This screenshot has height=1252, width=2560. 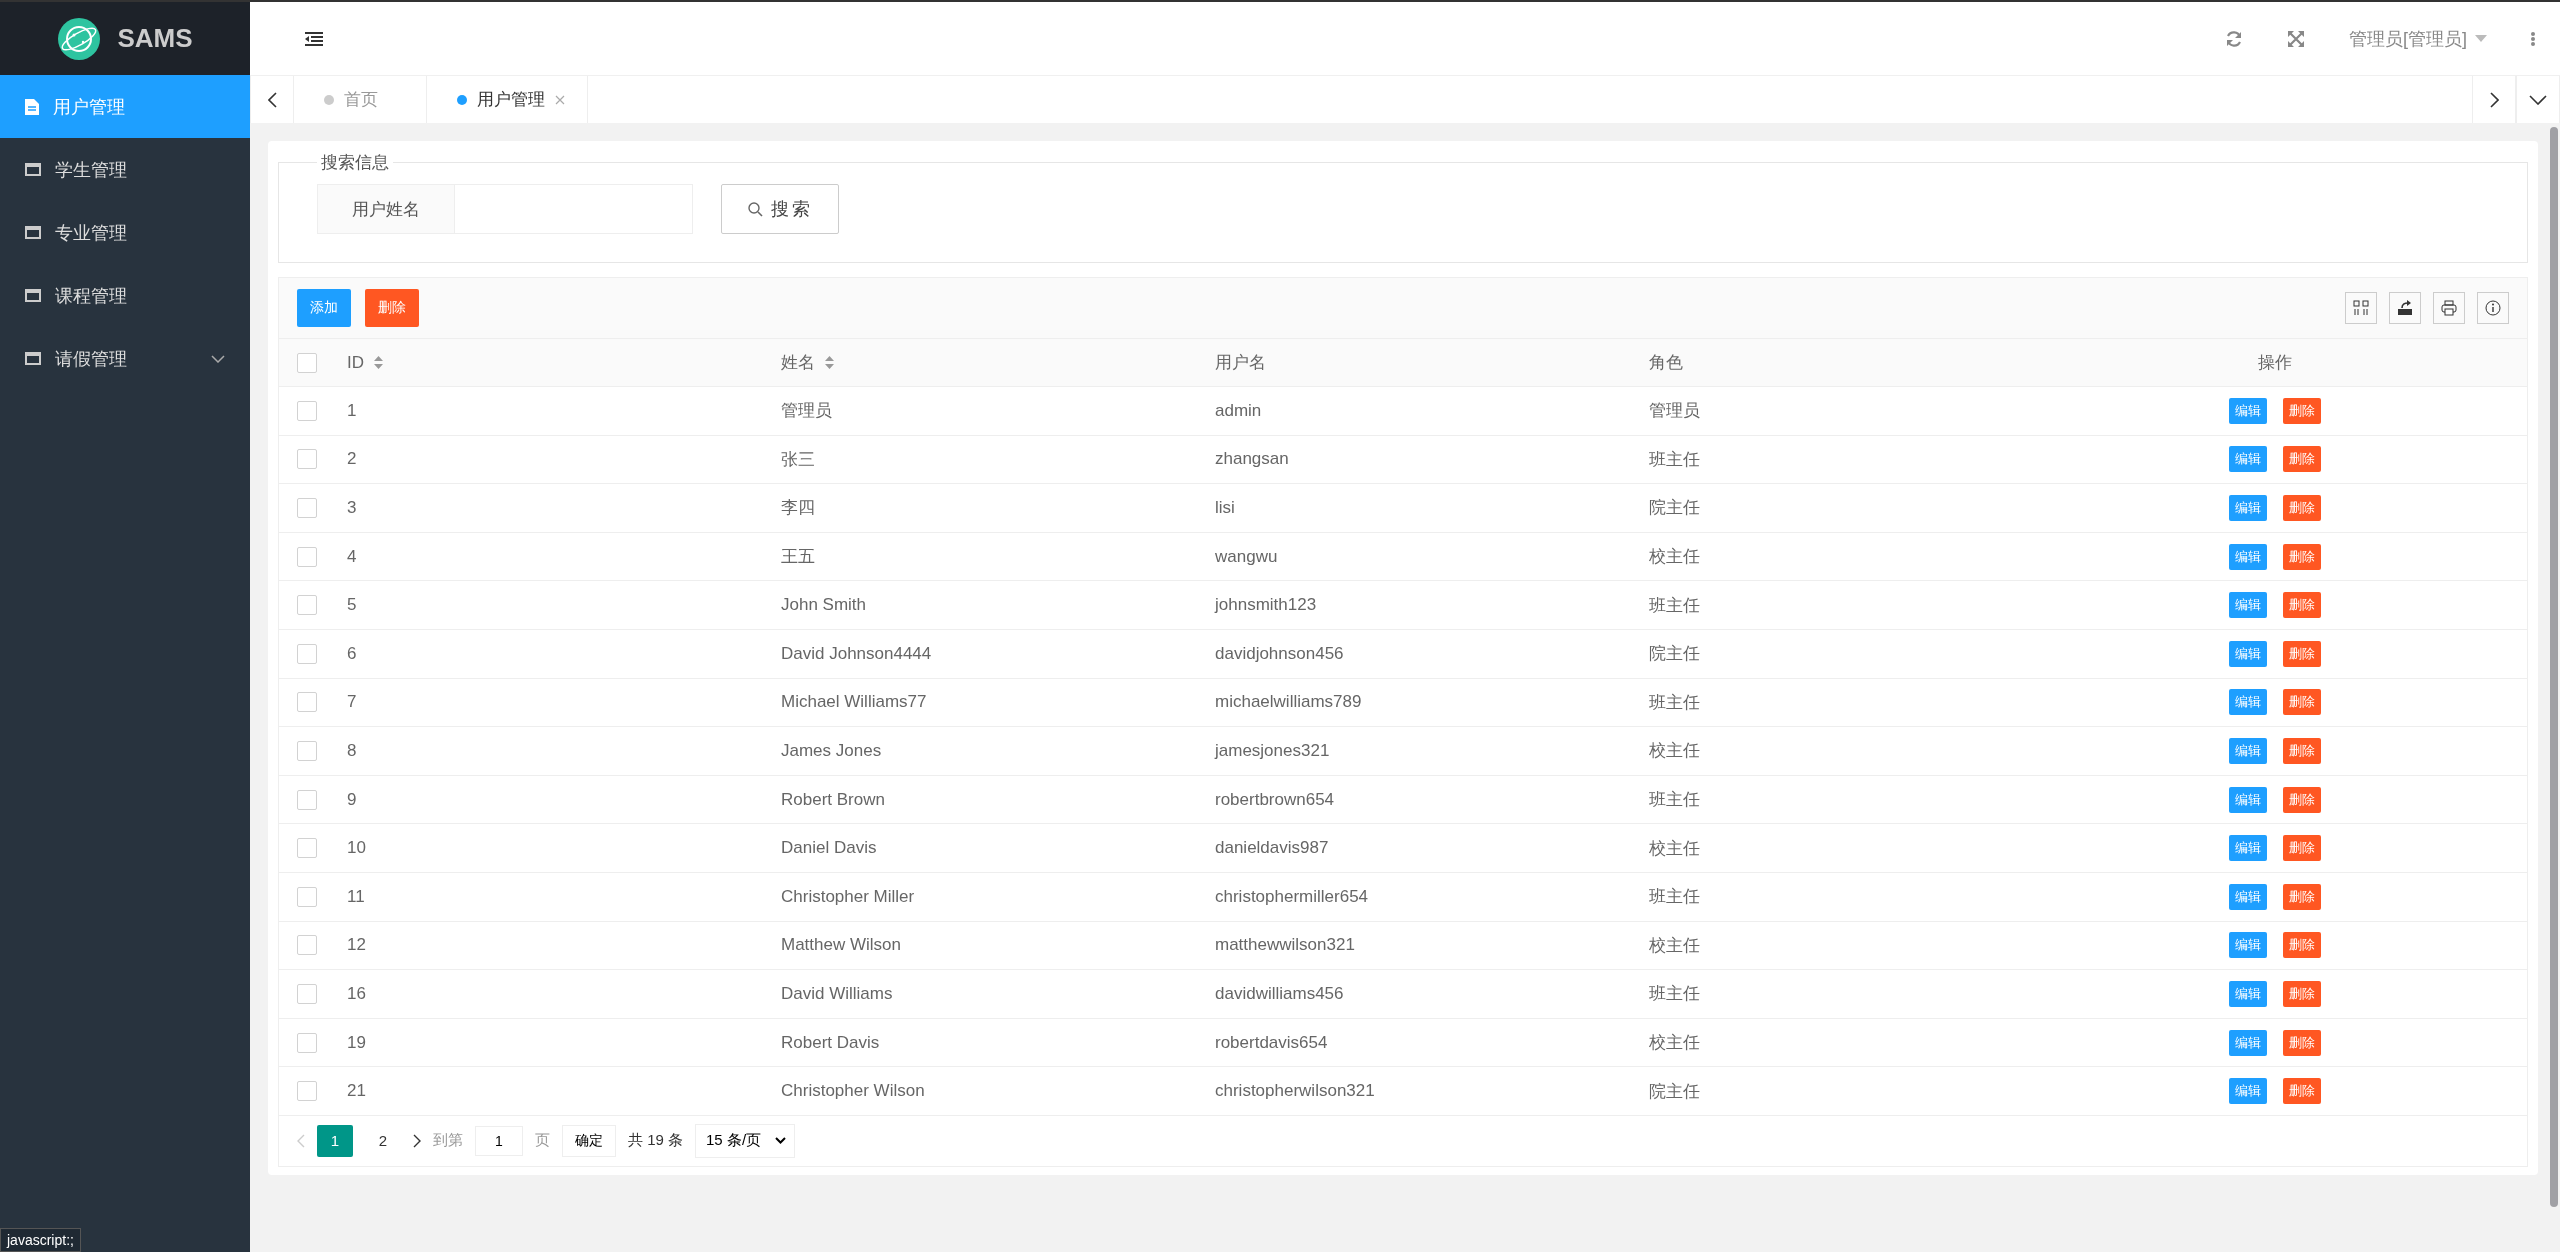 I want to click on table-cell: christophermiller654, so click(x=1292, y=896).